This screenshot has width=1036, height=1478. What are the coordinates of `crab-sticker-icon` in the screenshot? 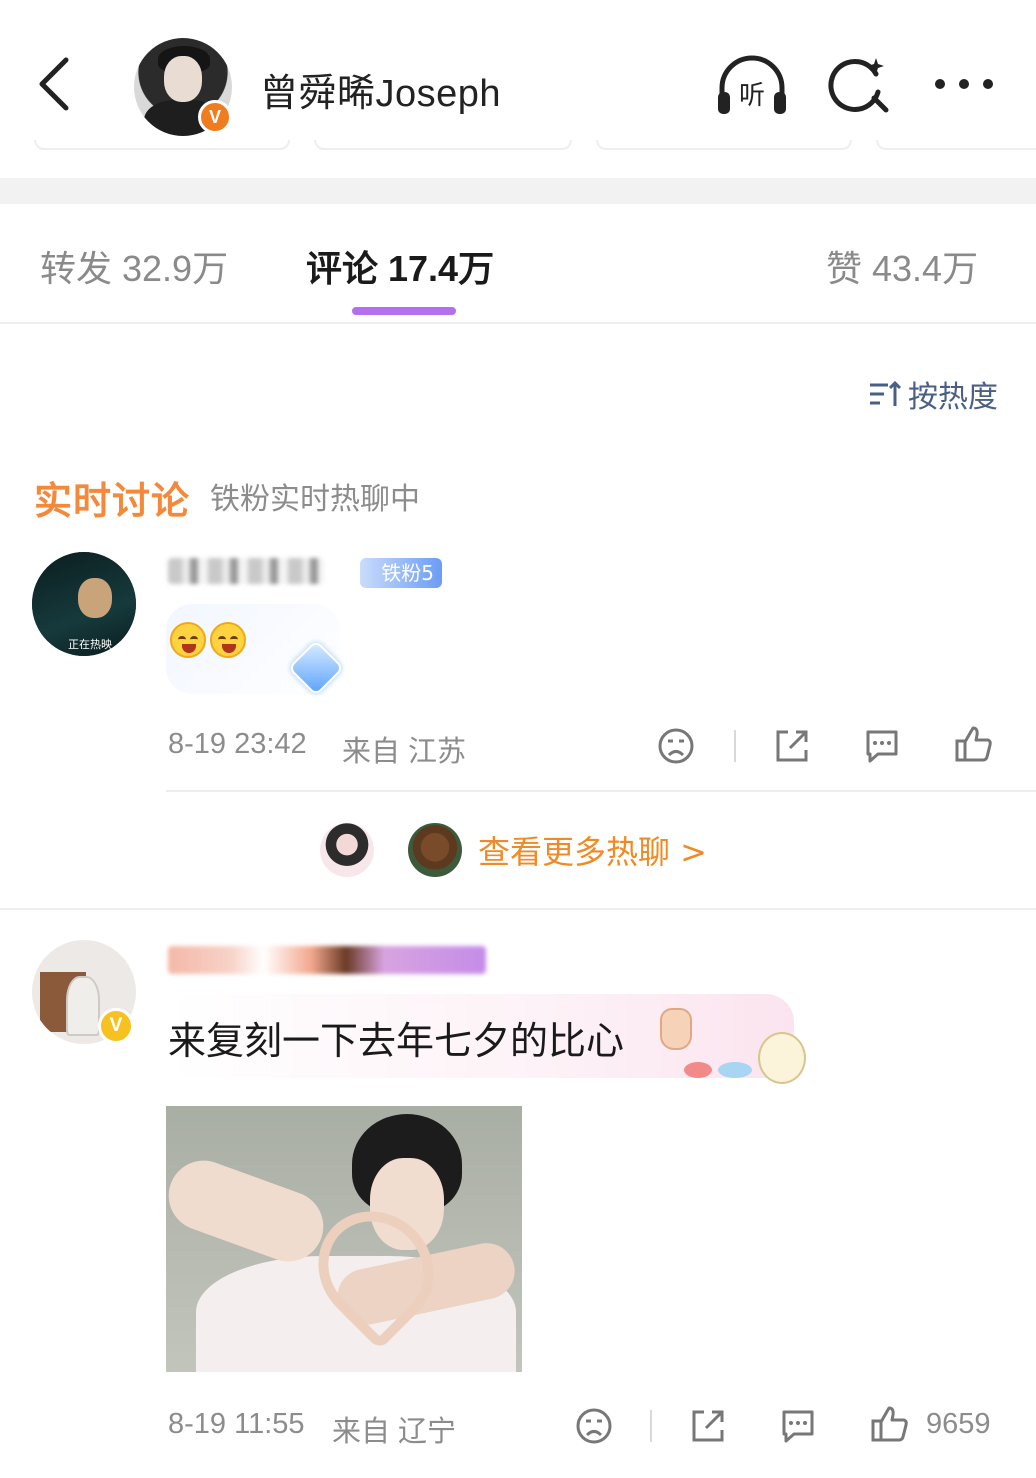 It's located at (698, 1070).